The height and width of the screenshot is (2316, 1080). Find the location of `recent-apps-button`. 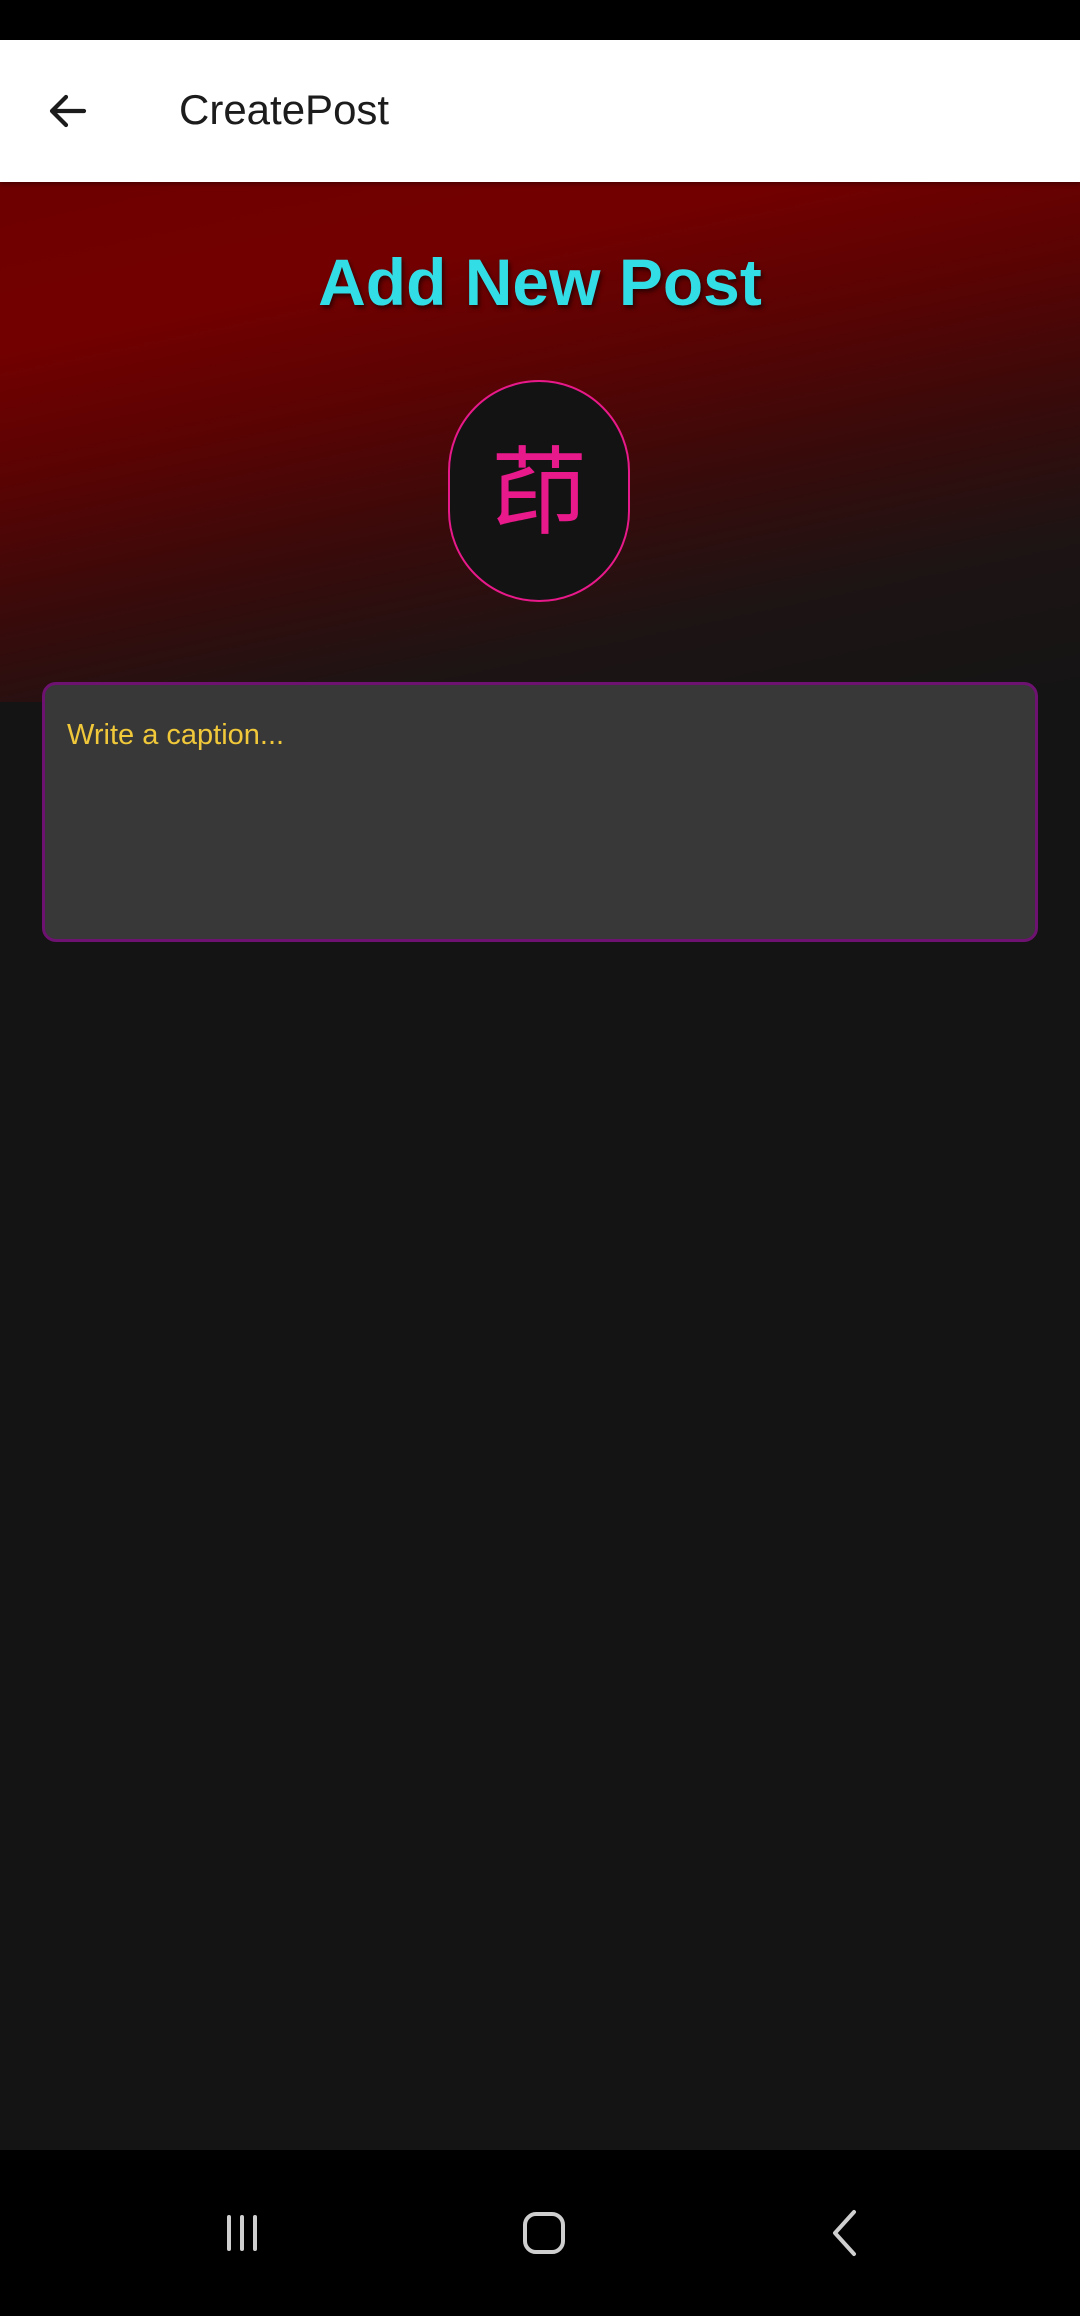

recent-apps-button is located at coordinates (242, 2233).